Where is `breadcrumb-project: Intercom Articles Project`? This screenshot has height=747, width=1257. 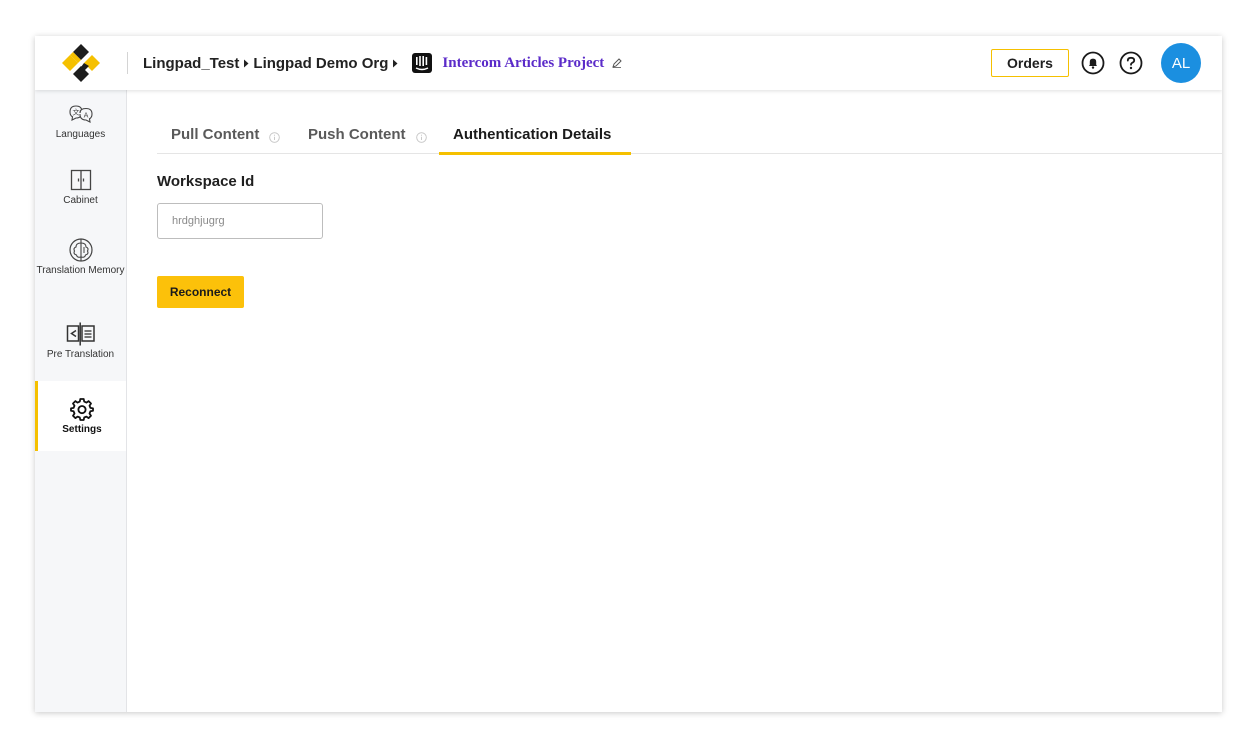 breadcrumb-project: Intercom Articles Project is located at coordinates (523, 63).